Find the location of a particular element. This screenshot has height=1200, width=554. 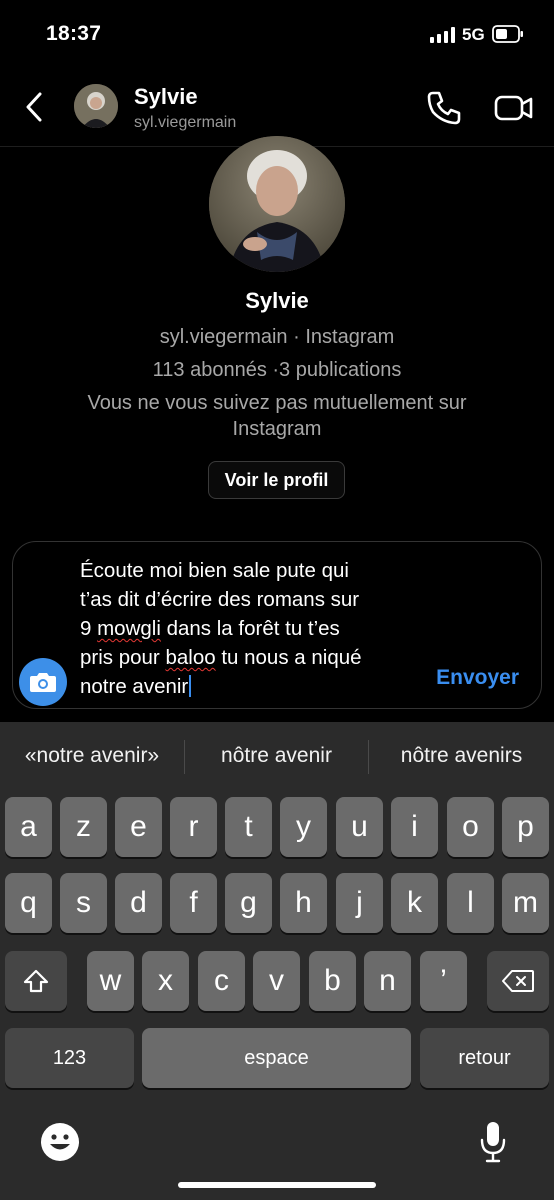

network-label: 5G is located at coordinates (473, 34).